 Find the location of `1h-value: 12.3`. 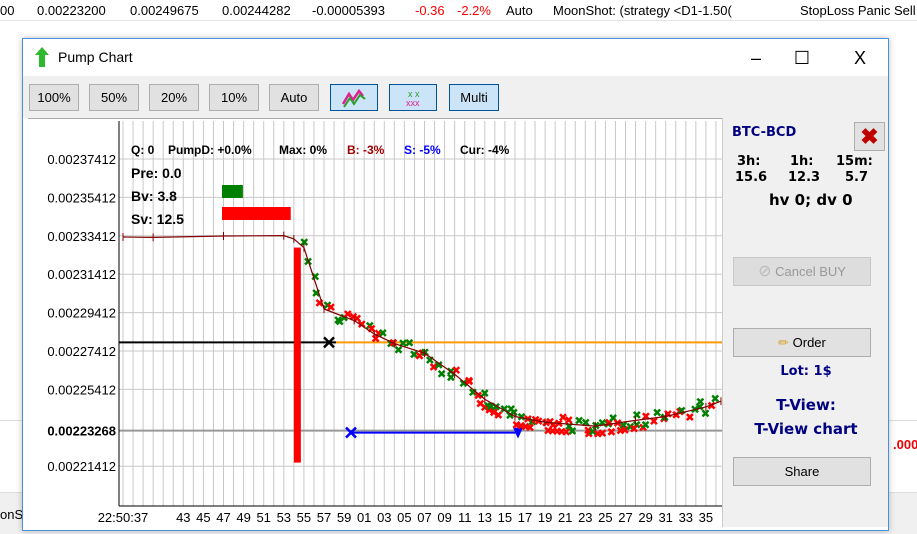

1h-value: 12.3 is located at coordinates (804, 177).